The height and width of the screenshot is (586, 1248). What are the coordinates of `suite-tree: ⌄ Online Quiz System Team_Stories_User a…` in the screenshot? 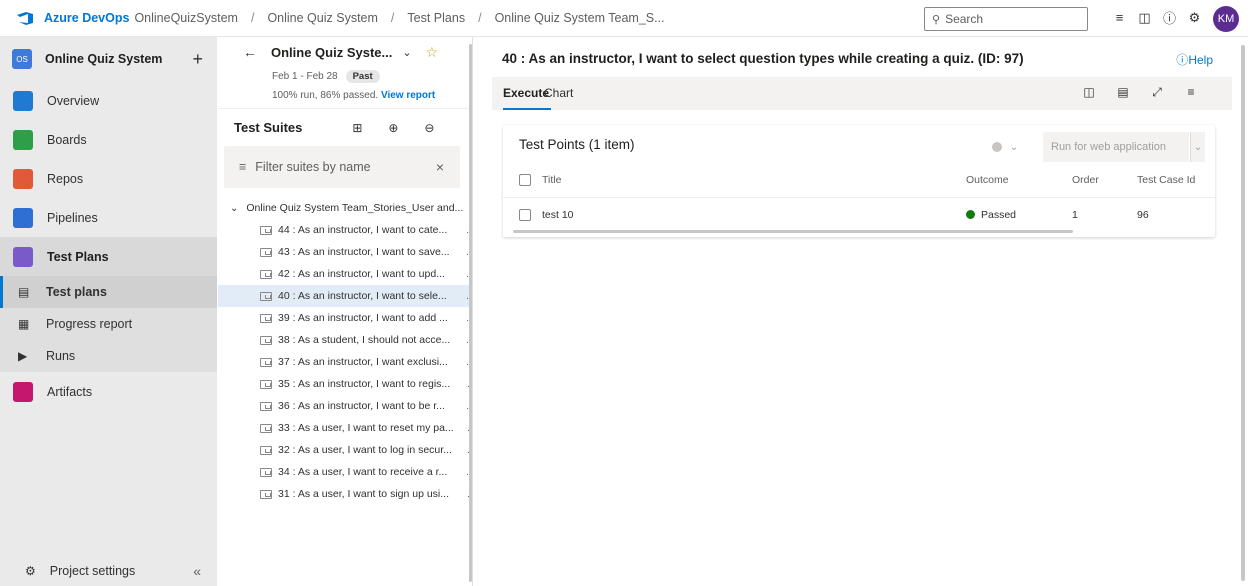 It's located at (345, 351).